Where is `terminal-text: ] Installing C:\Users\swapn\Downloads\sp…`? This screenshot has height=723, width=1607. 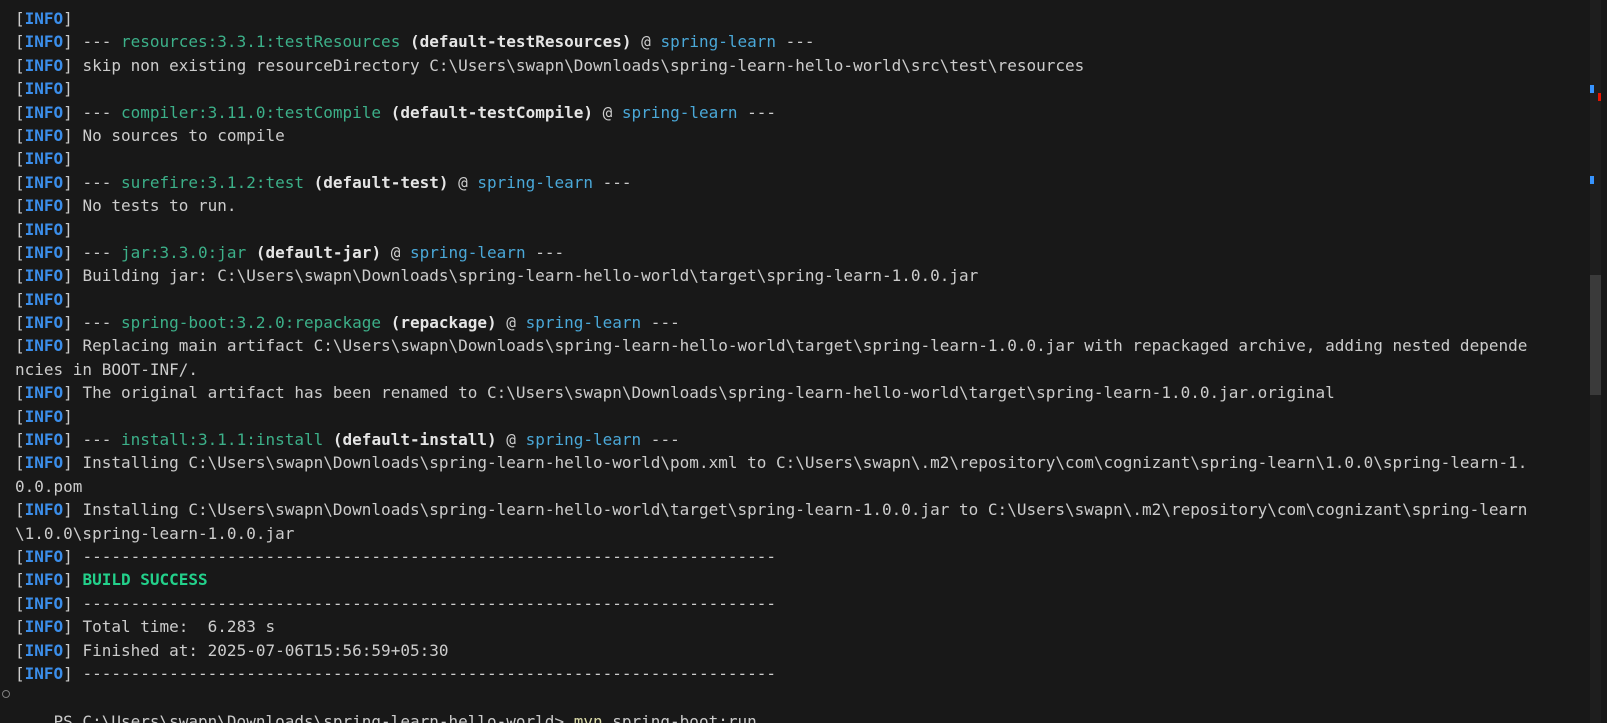
terminal-text: ] Installing C:\Users\swapn\Downloads\sp… is located at coordinates (795, 510).